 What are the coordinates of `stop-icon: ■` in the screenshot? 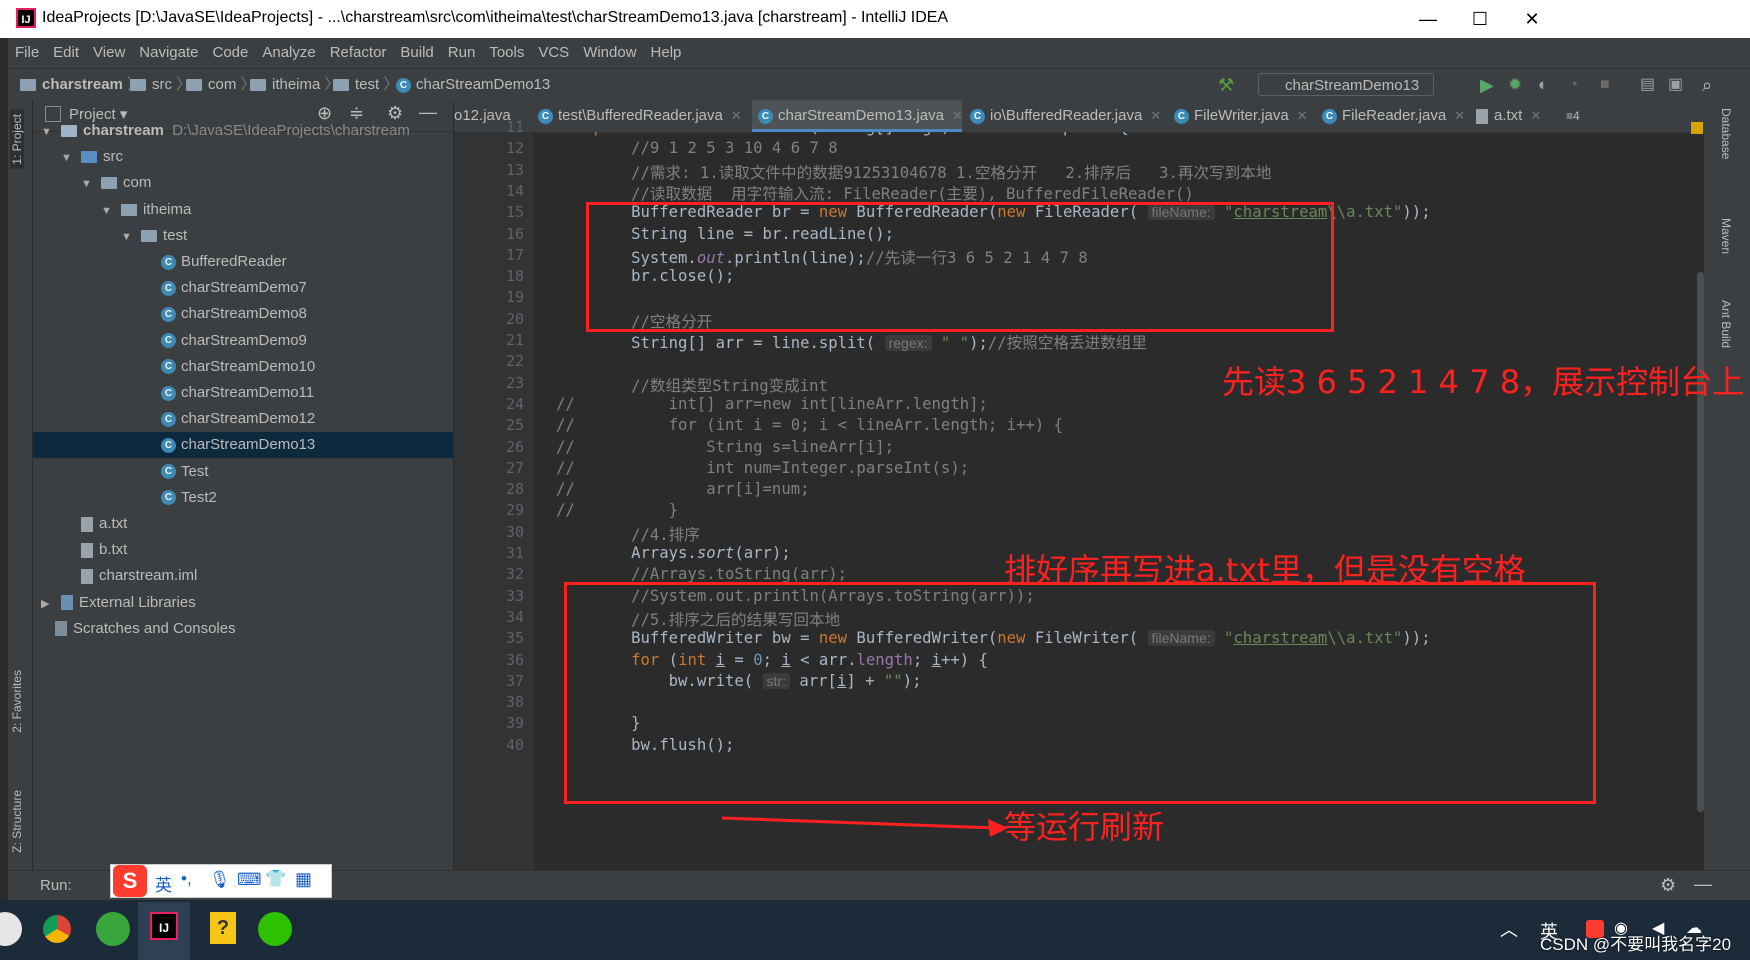 It's located at (1605, 85).